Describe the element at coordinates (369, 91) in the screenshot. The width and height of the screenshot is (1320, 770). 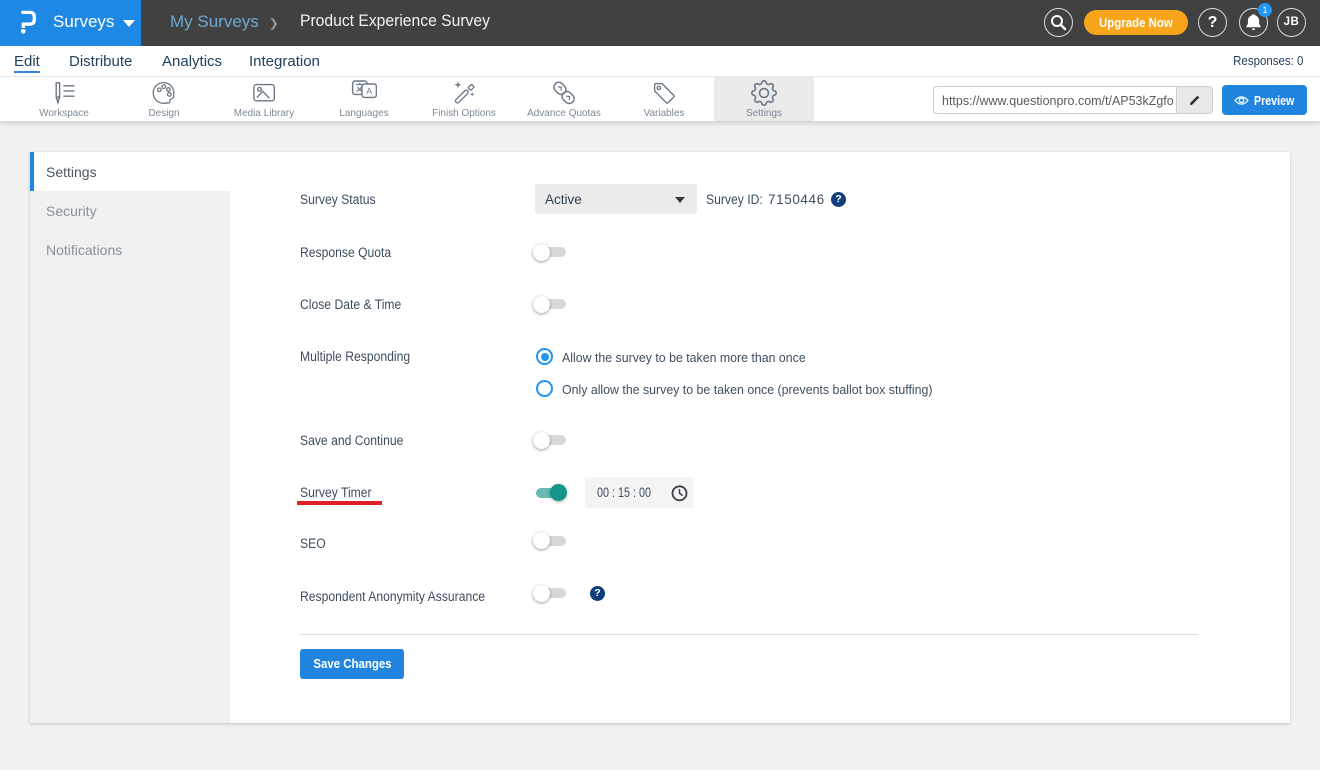
I see `svg-text: A` at that location.